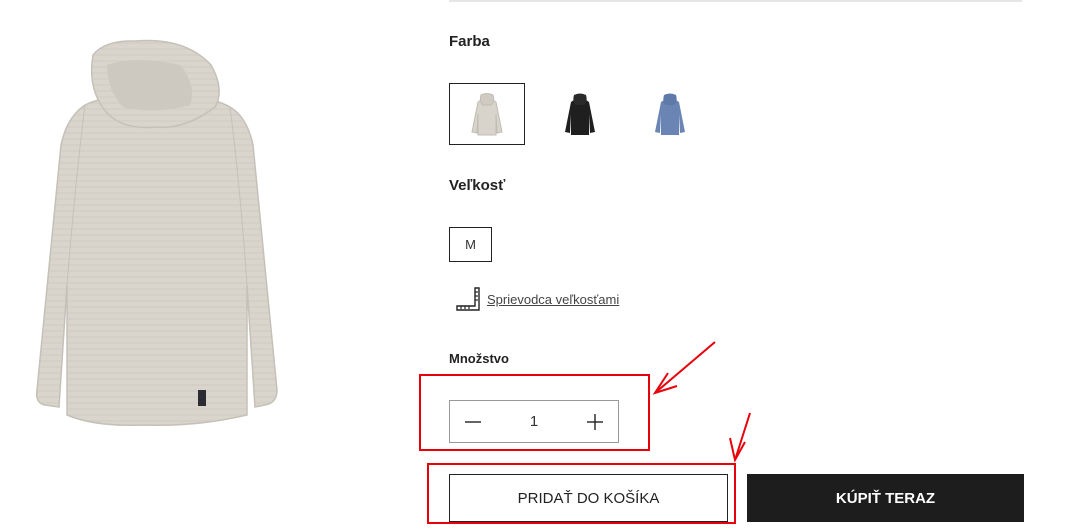 Image resolution: width=1065 pixels, height=532 pixels. I want to click on size-heading: Veľkosť, so click(477, 185).